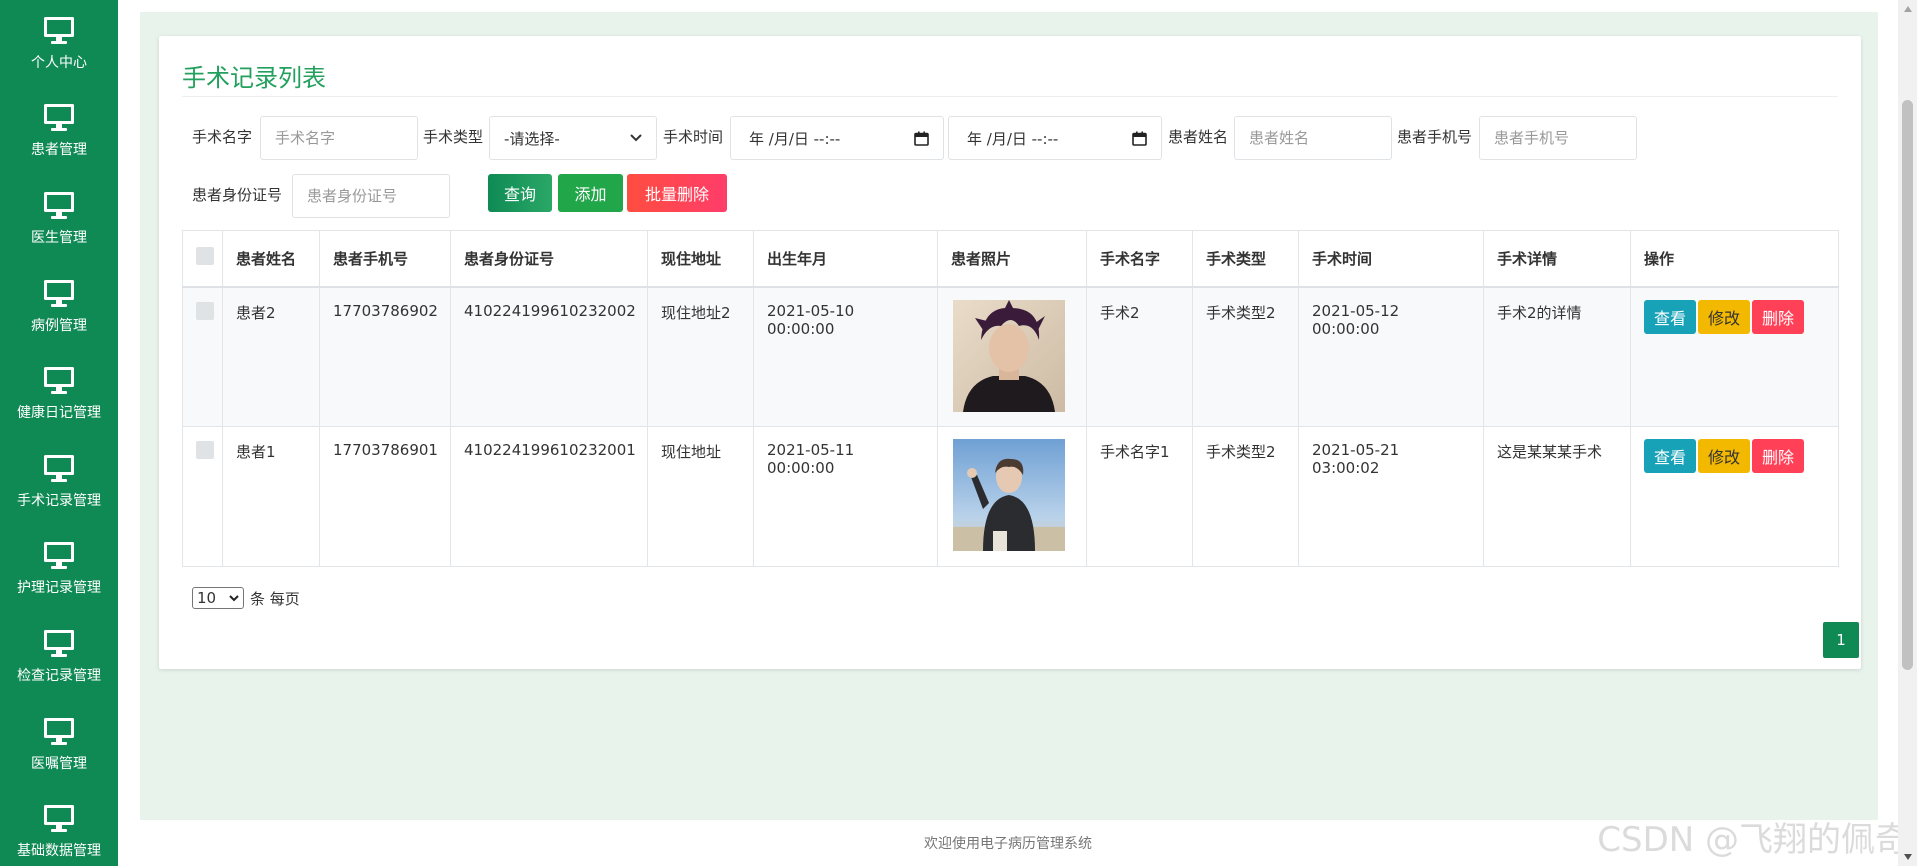 The height and width of the screenshot is (866, 1917). What do you see at coordinates (234, 597) in the screenshot?
I see `chevron-down-icon` at bounding box center [234, 597].